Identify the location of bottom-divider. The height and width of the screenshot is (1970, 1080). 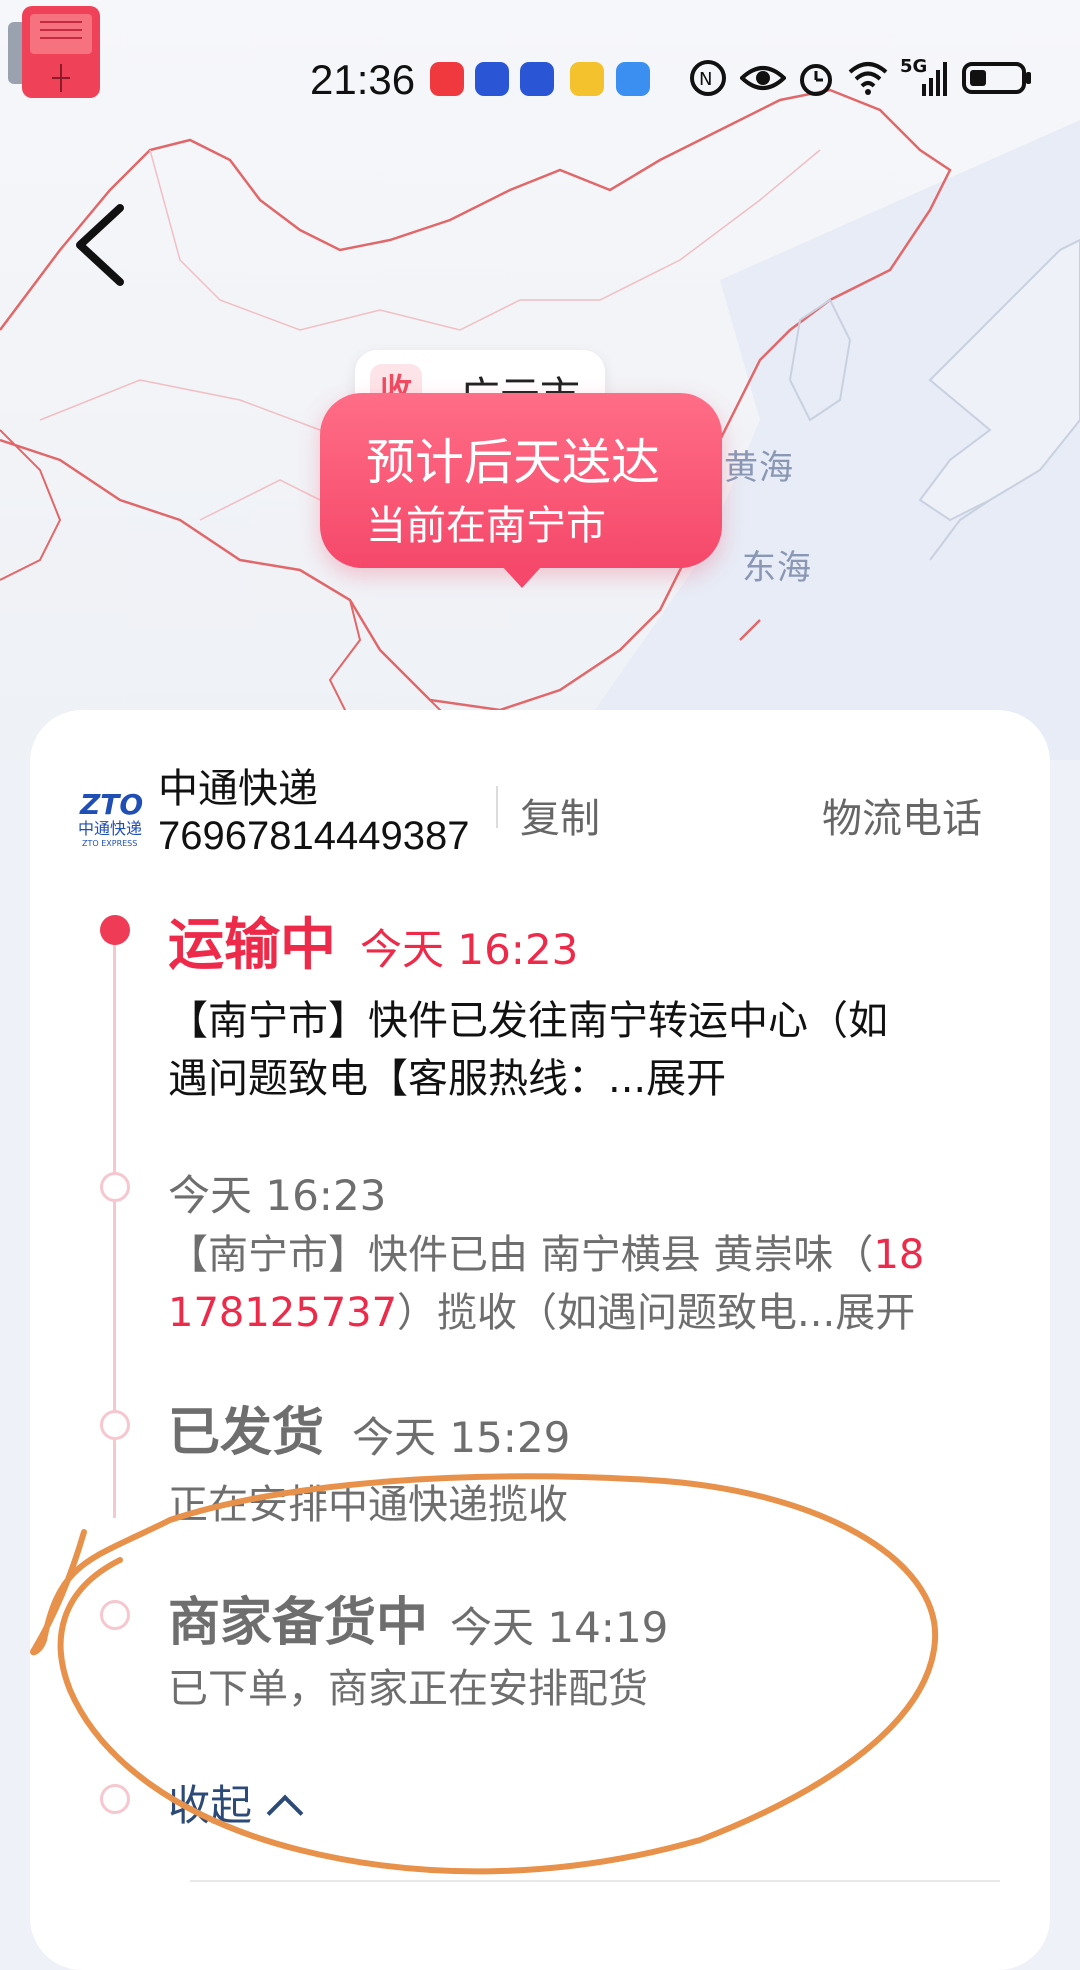
(595, 1881).